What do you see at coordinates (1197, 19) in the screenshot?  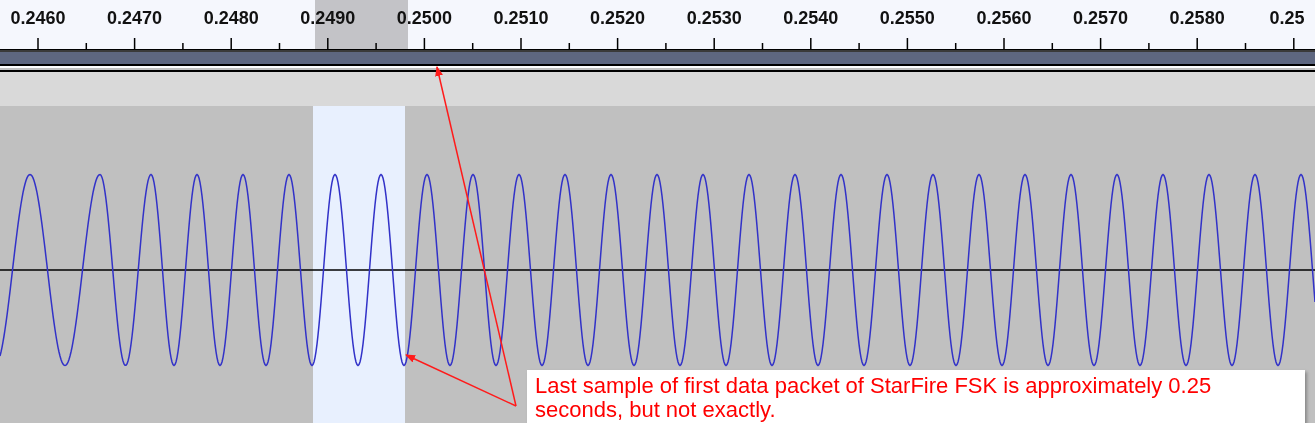 I see `ruler-label: 0.2580` at bounding box center [1197, 19].